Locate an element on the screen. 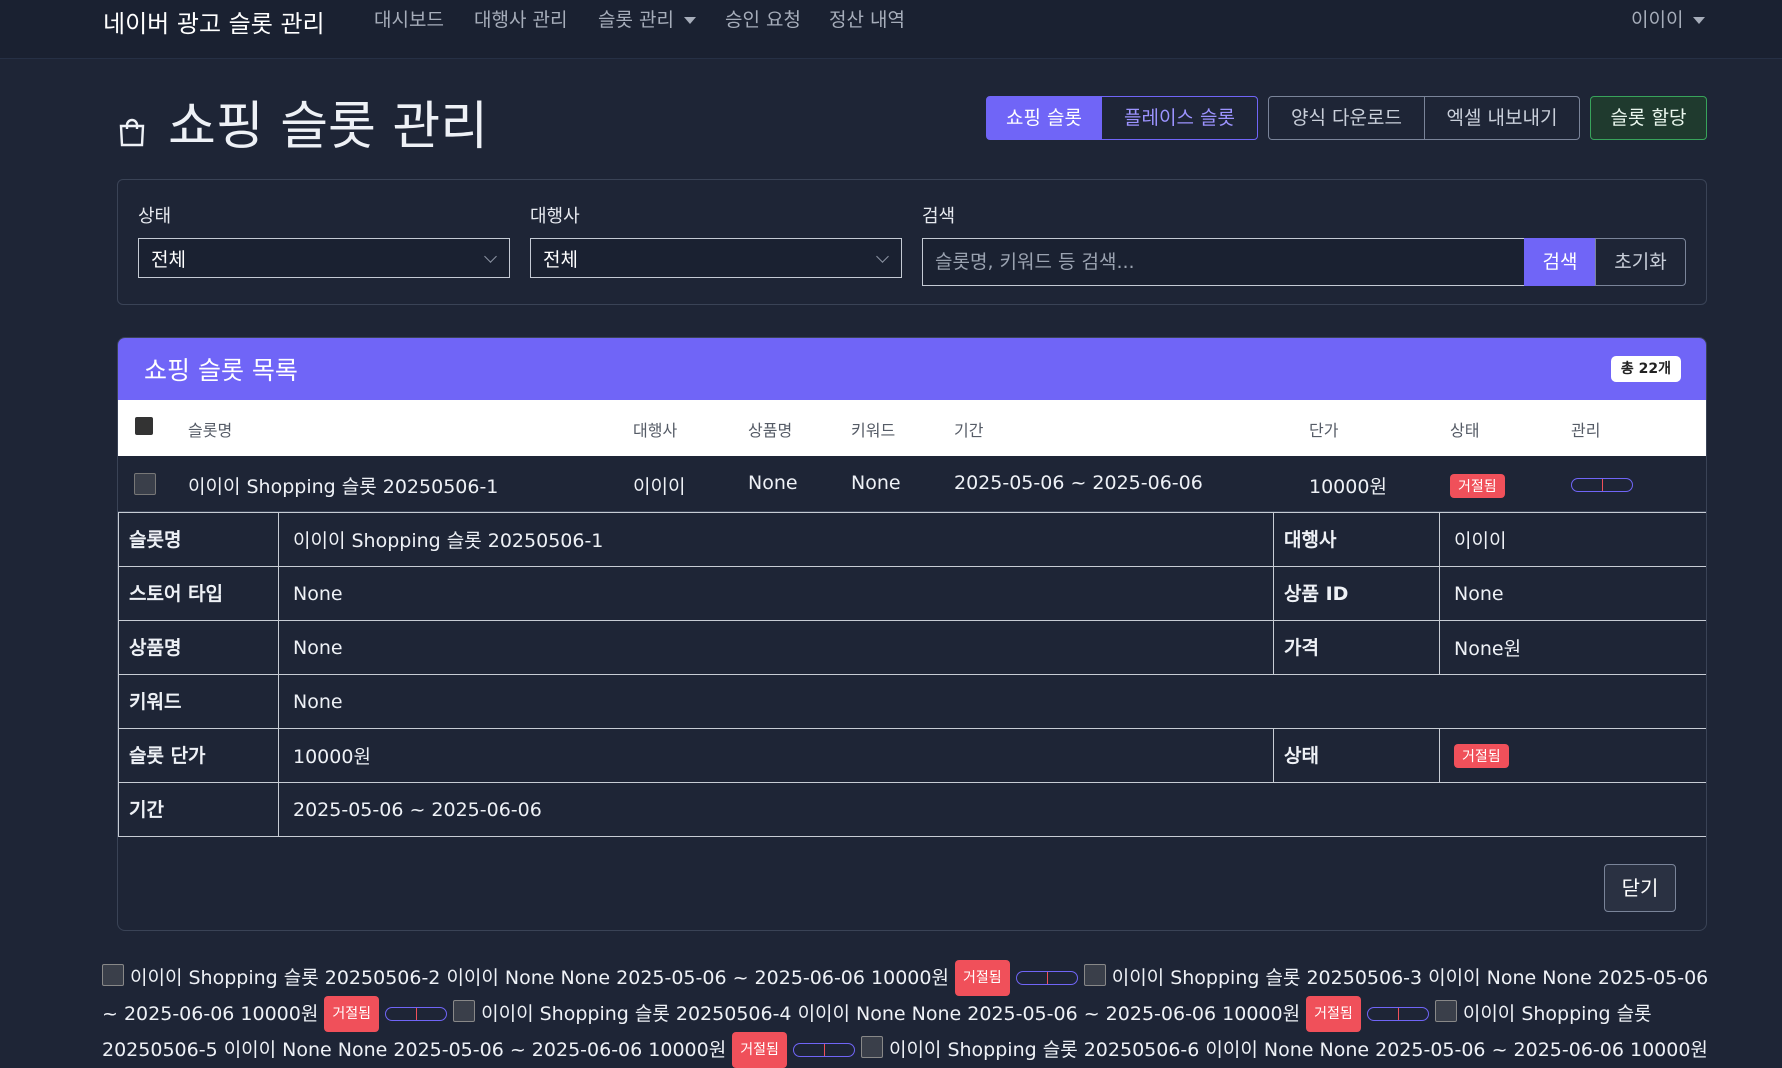 Image resolution: width=1782 pixels, height=1068 pixels. row-price: 10000원 is located at coordinates (1348, 487).